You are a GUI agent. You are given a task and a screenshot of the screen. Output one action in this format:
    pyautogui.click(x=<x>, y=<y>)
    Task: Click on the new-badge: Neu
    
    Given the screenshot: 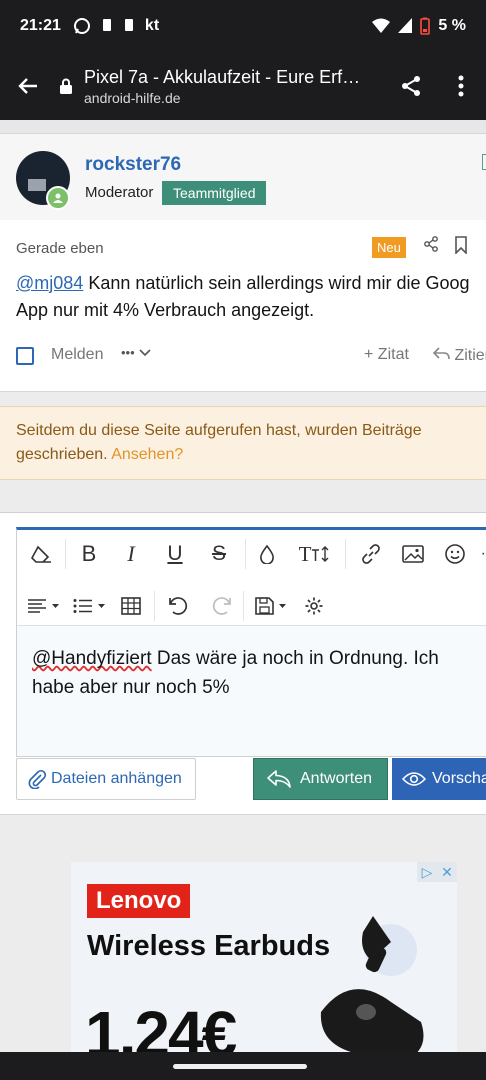 What is the action you would take?
    pyautogui.click(x=389, y=247)
    